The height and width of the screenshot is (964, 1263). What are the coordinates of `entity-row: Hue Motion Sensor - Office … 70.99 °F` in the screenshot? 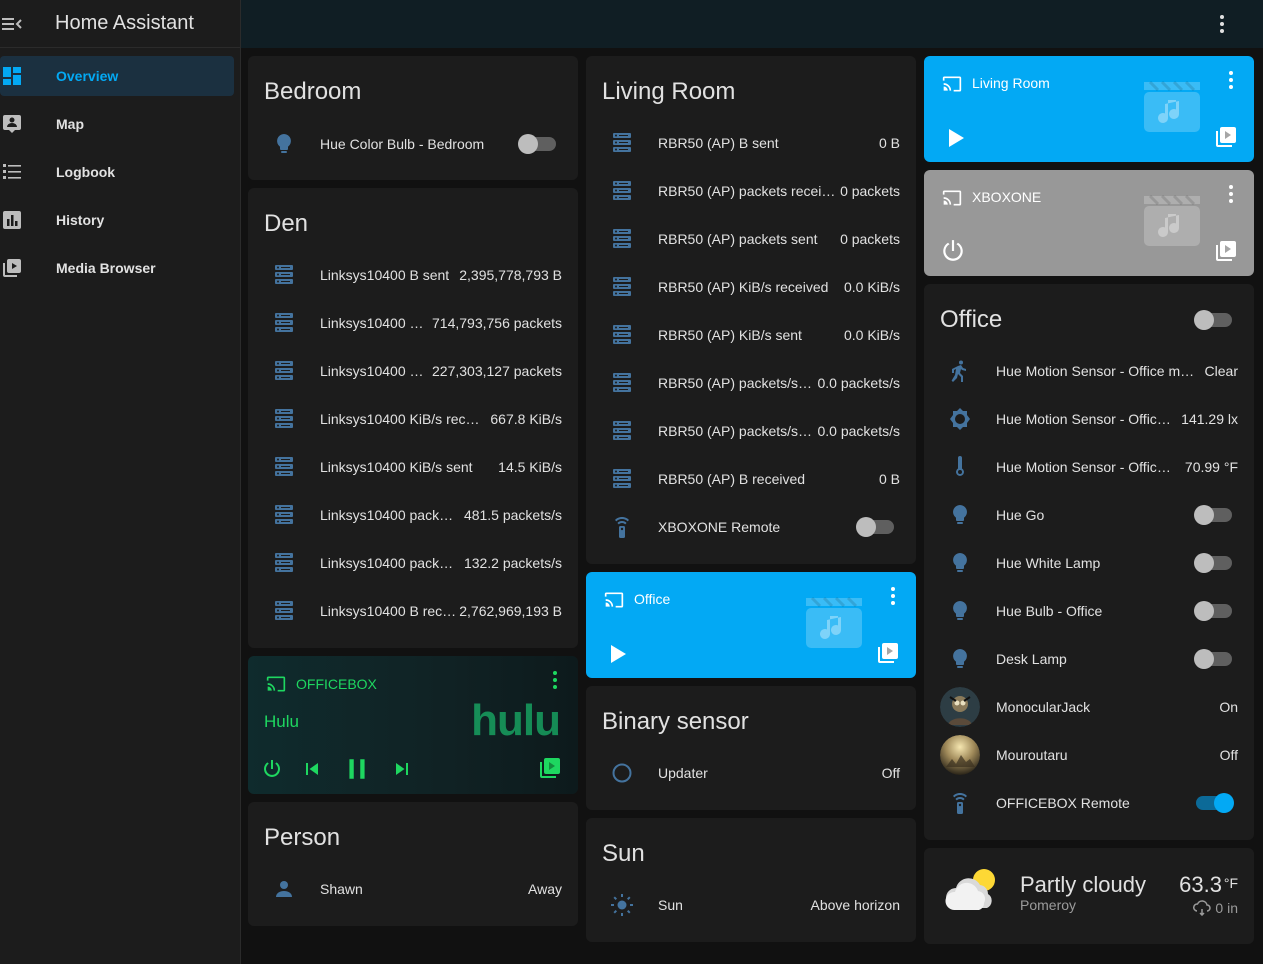 It's located at (1089, 467).